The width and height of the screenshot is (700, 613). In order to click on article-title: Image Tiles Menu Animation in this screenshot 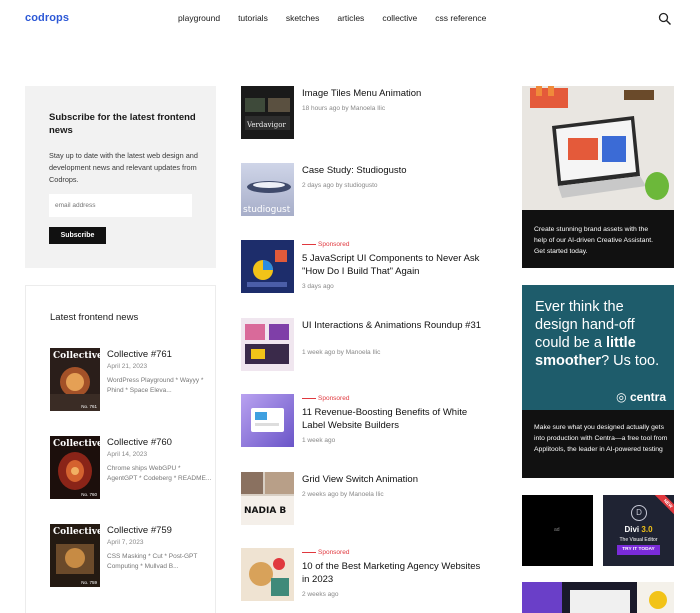, I will do `click(394, 94)`.